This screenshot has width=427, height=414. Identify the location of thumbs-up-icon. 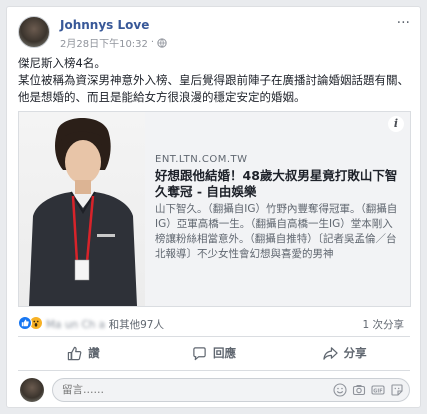
(74, 353).